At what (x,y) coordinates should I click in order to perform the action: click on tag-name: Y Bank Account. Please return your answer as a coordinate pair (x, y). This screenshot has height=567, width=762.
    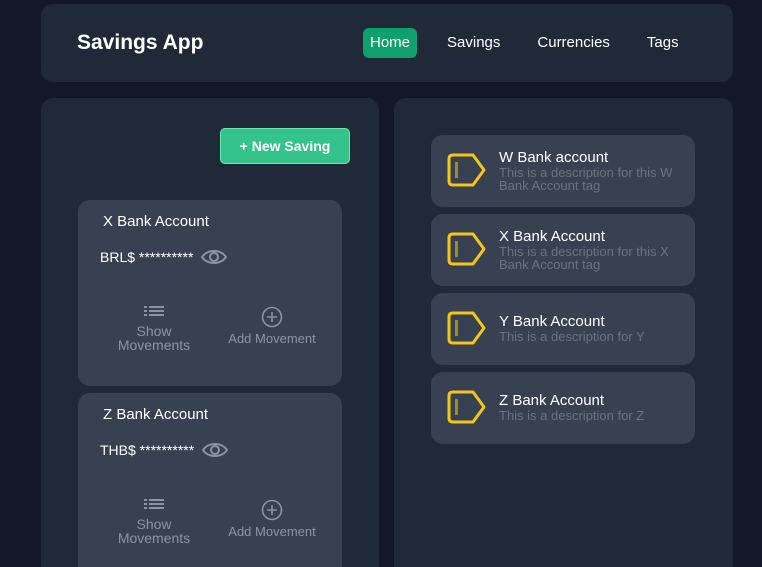
    Looking at the image, I should click on (552, 321).